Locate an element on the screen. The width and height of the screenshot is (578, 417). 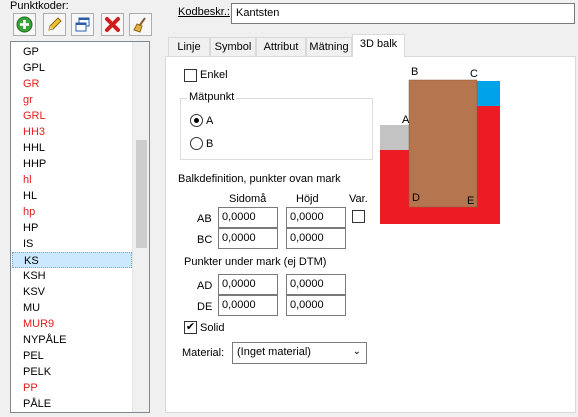
preview-grey-area is located at coordinates (394, 137).